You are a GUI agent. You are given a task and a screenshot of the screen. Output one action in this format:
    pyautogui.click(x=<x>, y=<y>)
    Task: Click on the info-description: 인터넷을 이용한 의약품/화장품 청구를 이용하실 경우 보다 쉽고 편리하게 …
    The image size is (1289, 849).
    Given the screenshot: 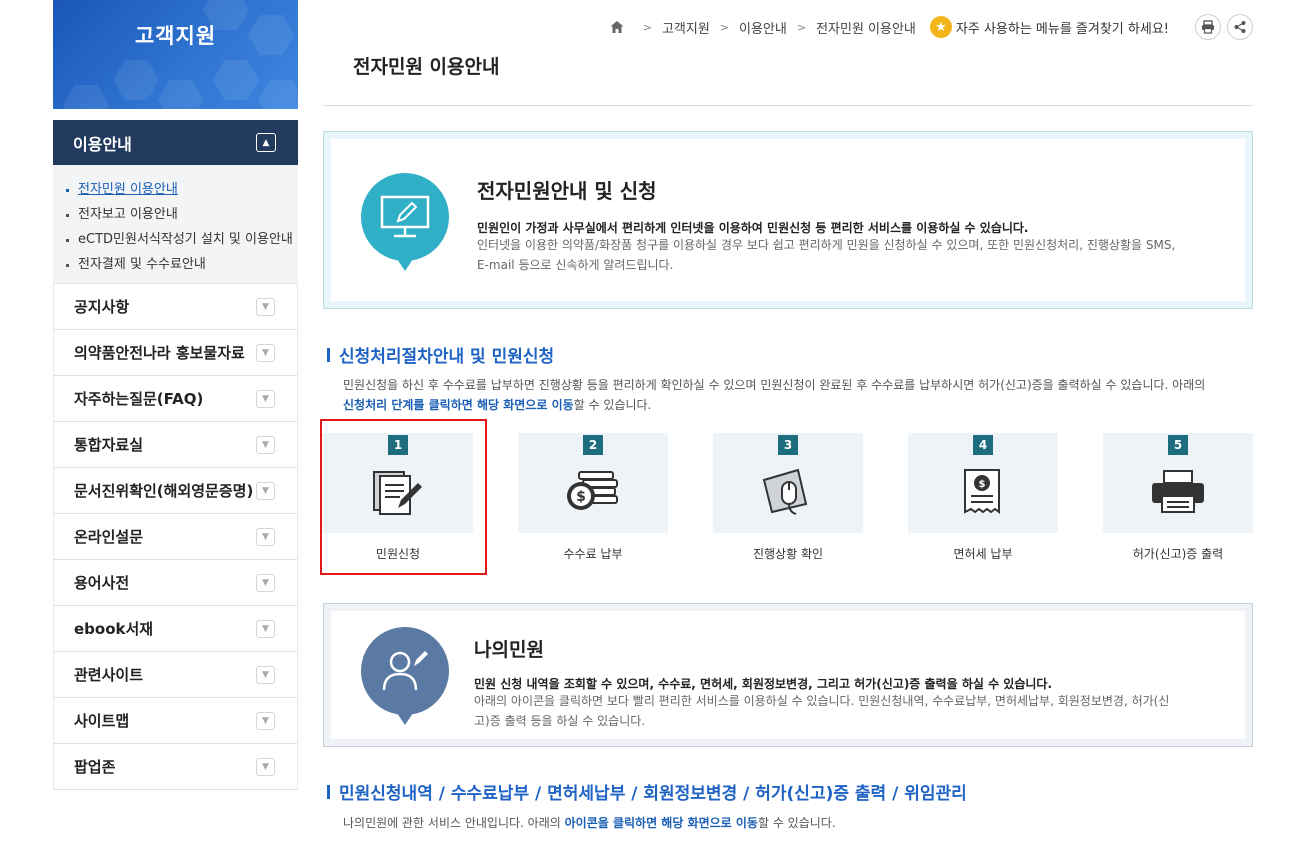 What is the action you would take?
    pyautogui.click(x=826, y=255)
    